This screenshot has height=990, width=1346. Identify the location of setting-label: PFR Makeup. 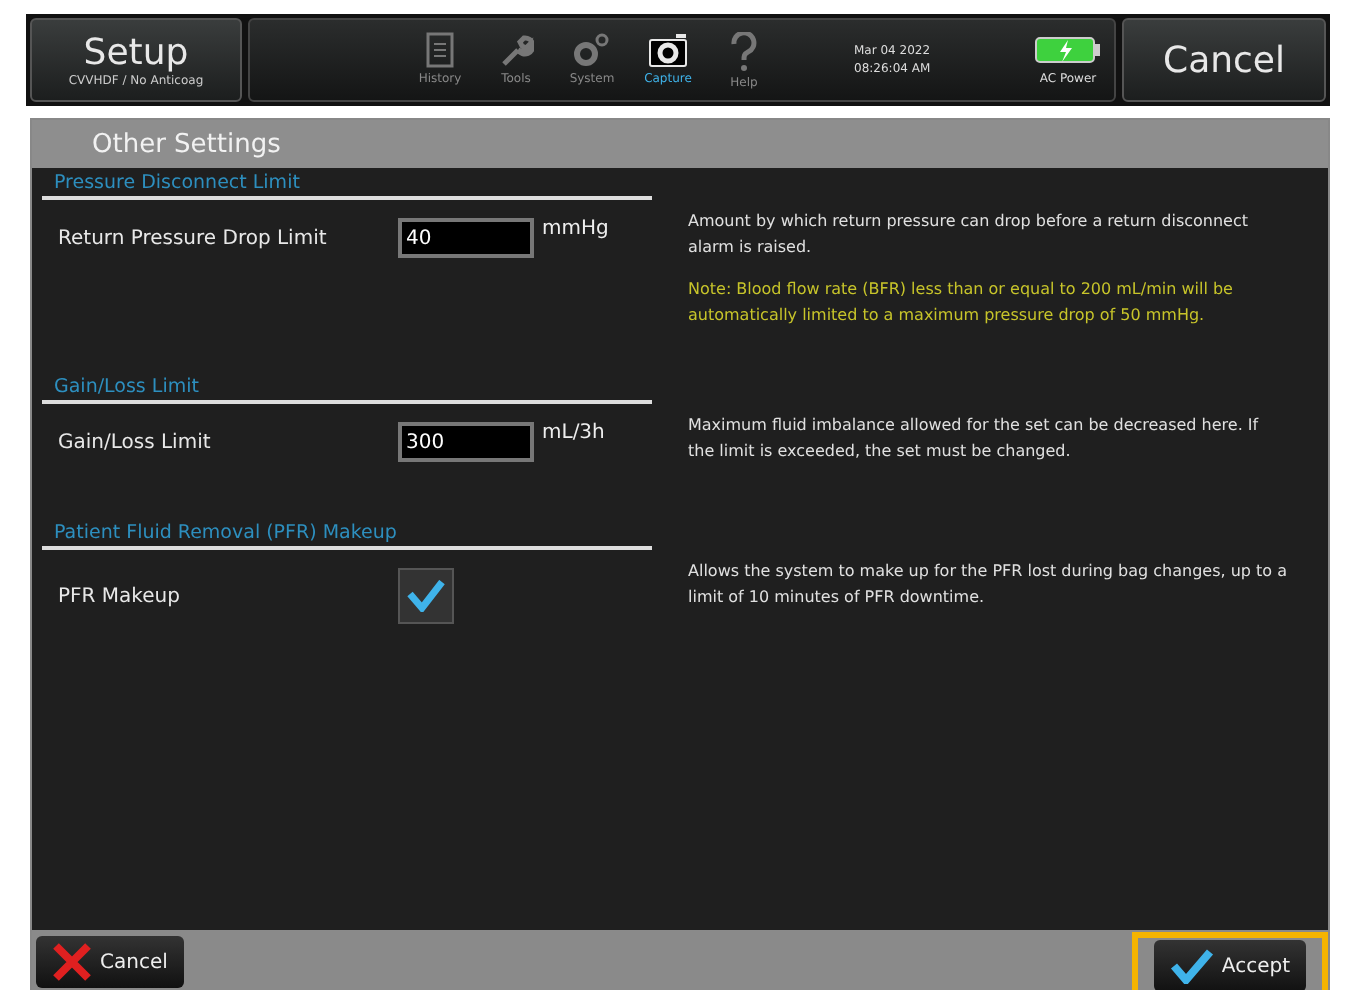
(120, 596).